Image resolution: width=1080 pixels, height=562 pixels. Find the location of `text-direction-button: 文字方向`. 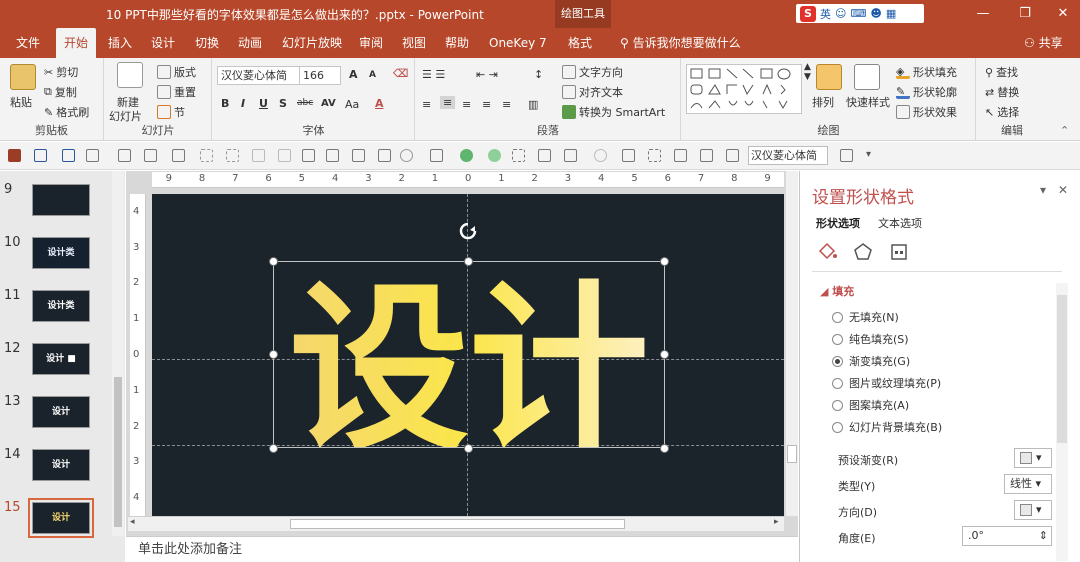

text-direction-button: 文字方向 is located at coordinates (592, 72).